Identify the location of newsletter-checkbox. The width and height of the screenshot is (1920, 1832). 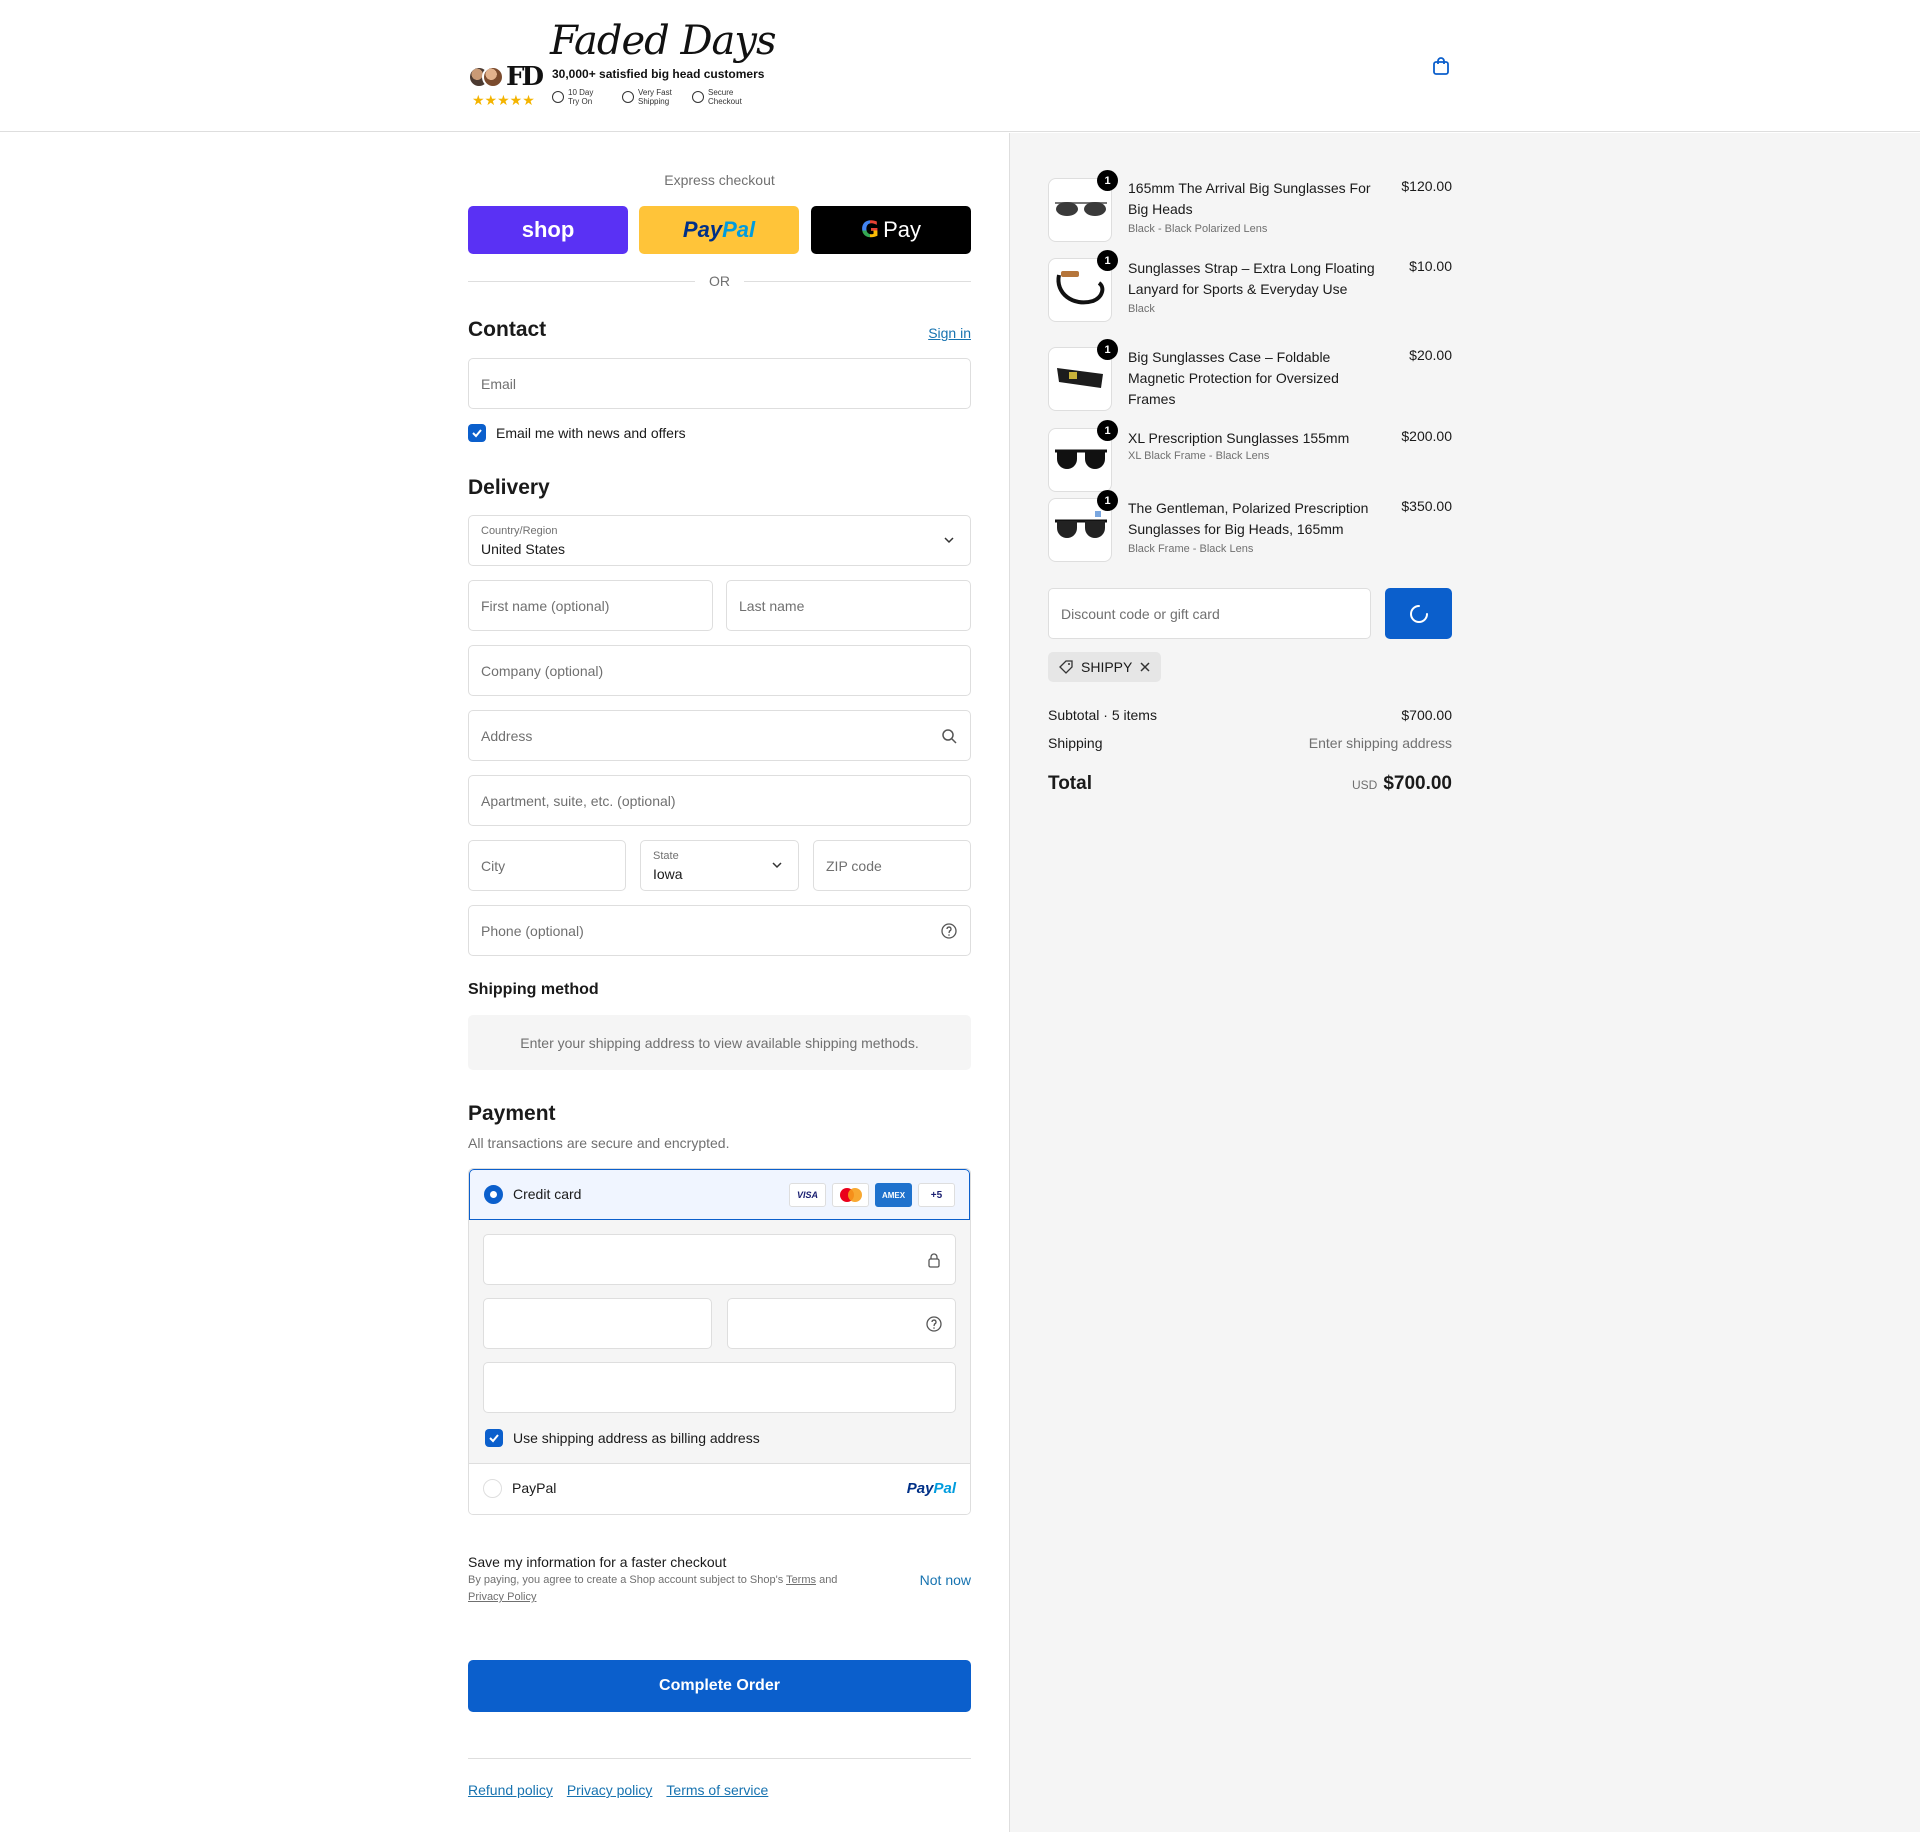
(477, 433).